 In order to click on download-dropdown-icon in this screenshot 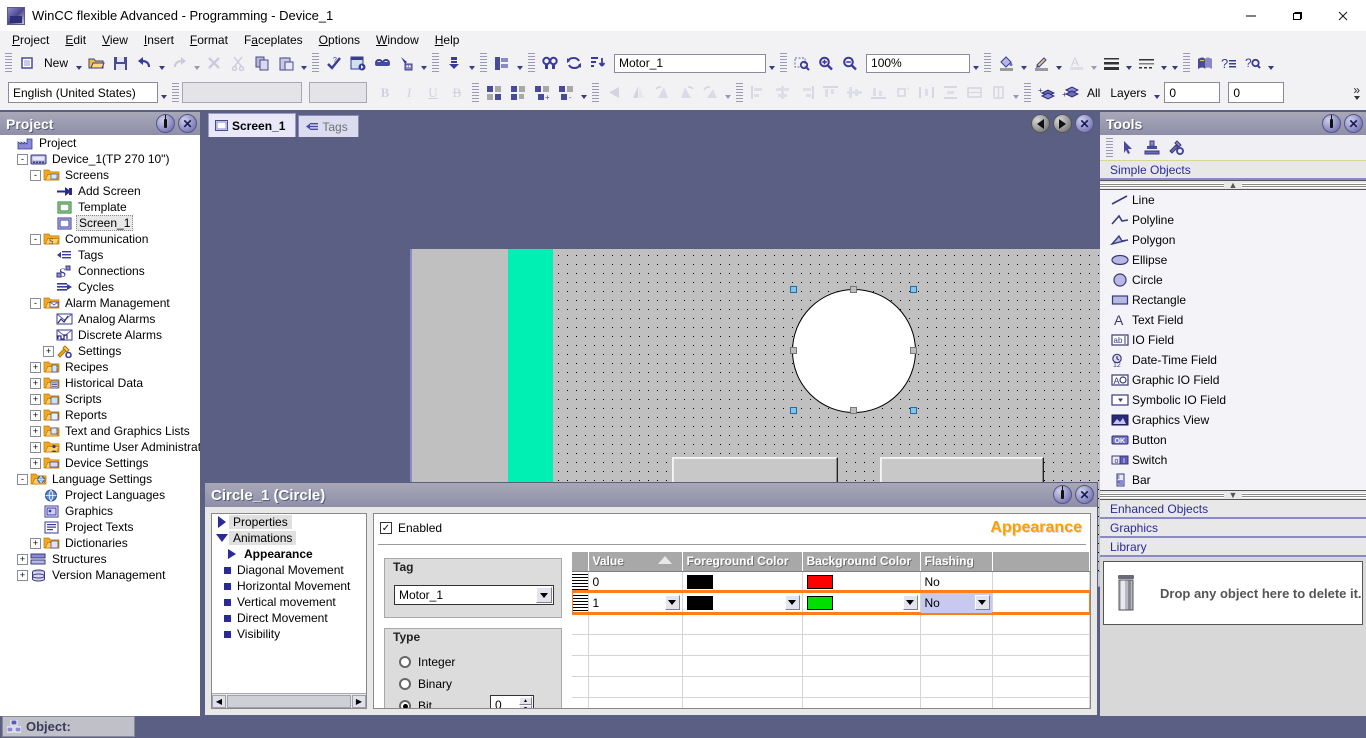, I will do `click(471, 63)`.